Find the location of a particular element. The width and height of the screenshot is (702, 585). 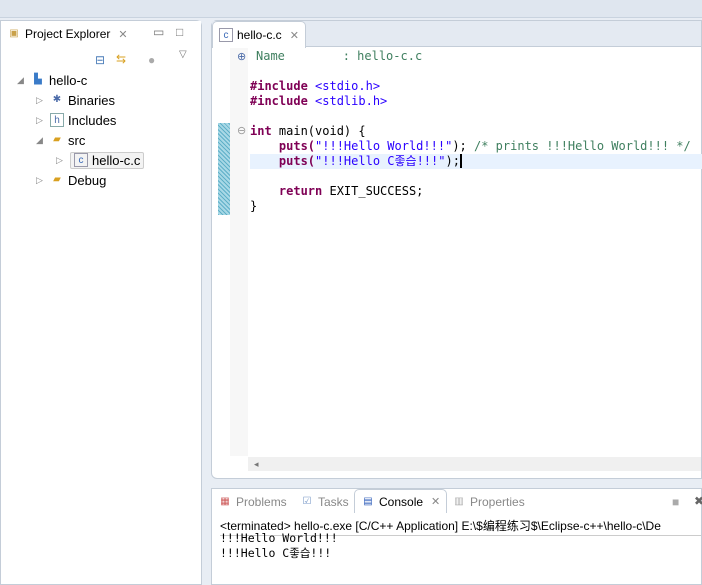

label: Binaries is located at coordinates (91, 100).